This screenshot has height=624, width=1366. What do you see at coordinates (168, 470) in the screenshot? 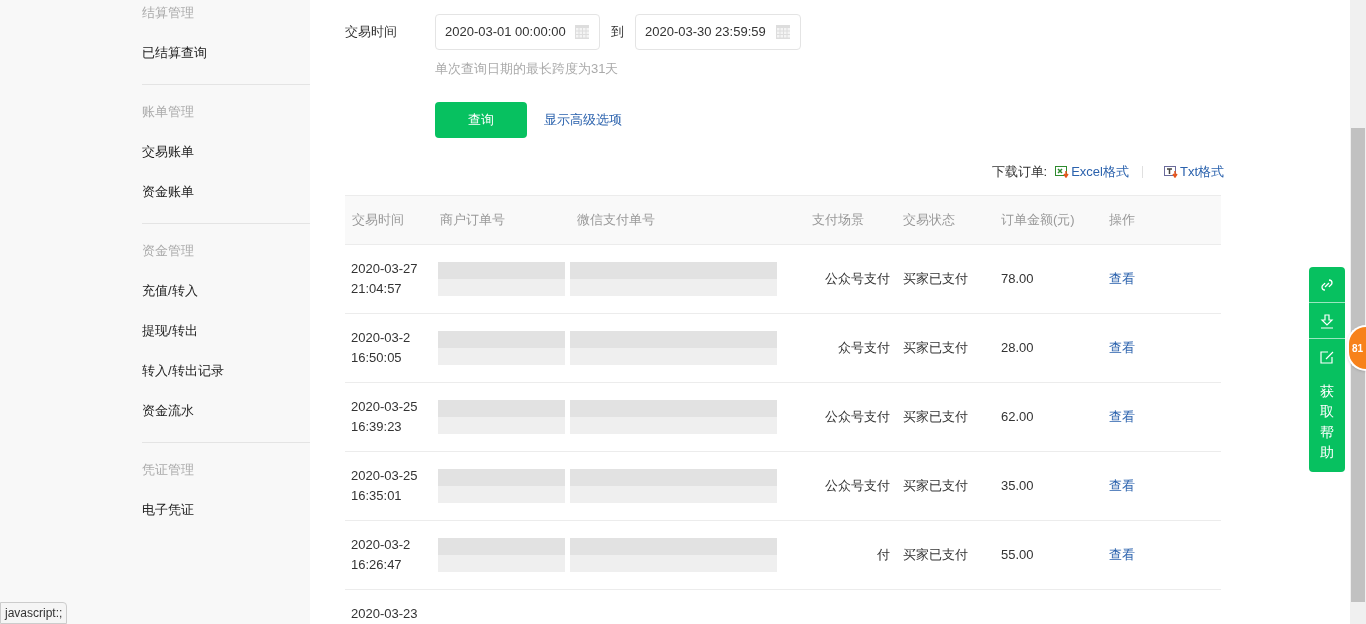
I see `sidebar-group-title: 凭证管理` at bounding box center [168, 470].